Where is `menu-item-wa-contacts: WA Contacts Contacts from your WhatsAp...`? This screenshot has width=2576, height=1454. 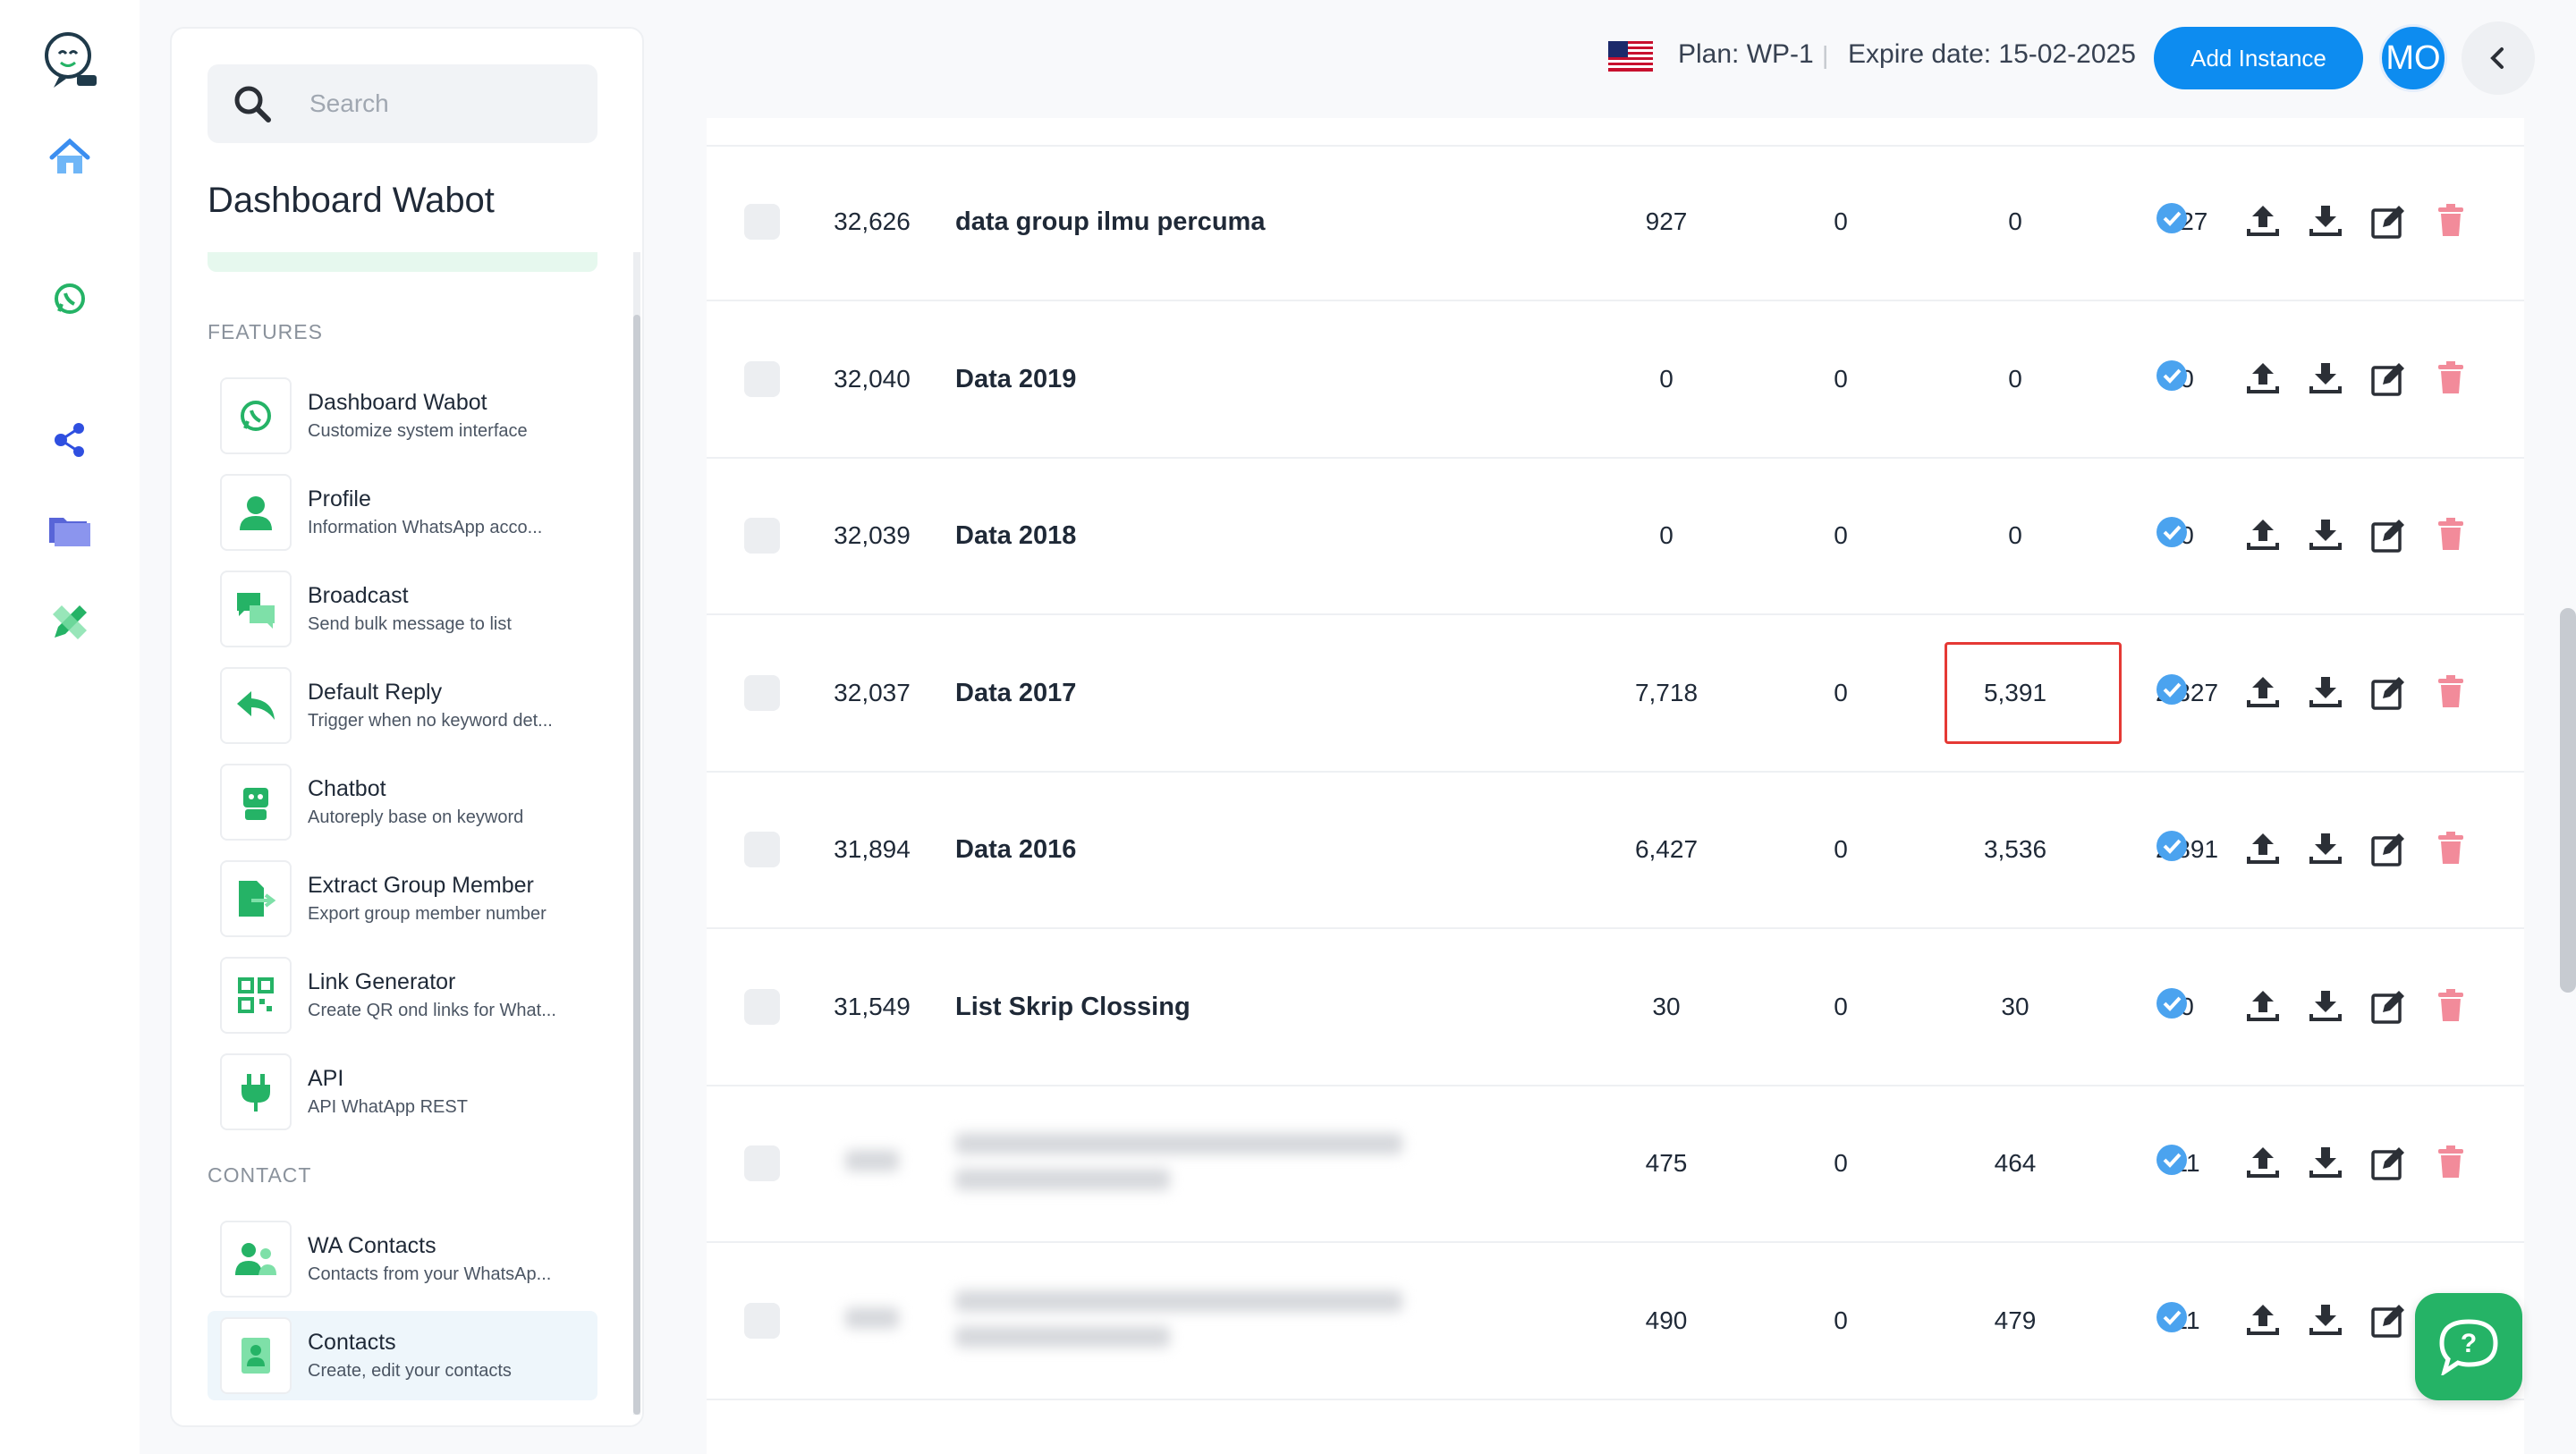 menu-item-wa-contacts: WA Contacts Contacts from your WhatsAp... is located at coordinates (402, 1259).